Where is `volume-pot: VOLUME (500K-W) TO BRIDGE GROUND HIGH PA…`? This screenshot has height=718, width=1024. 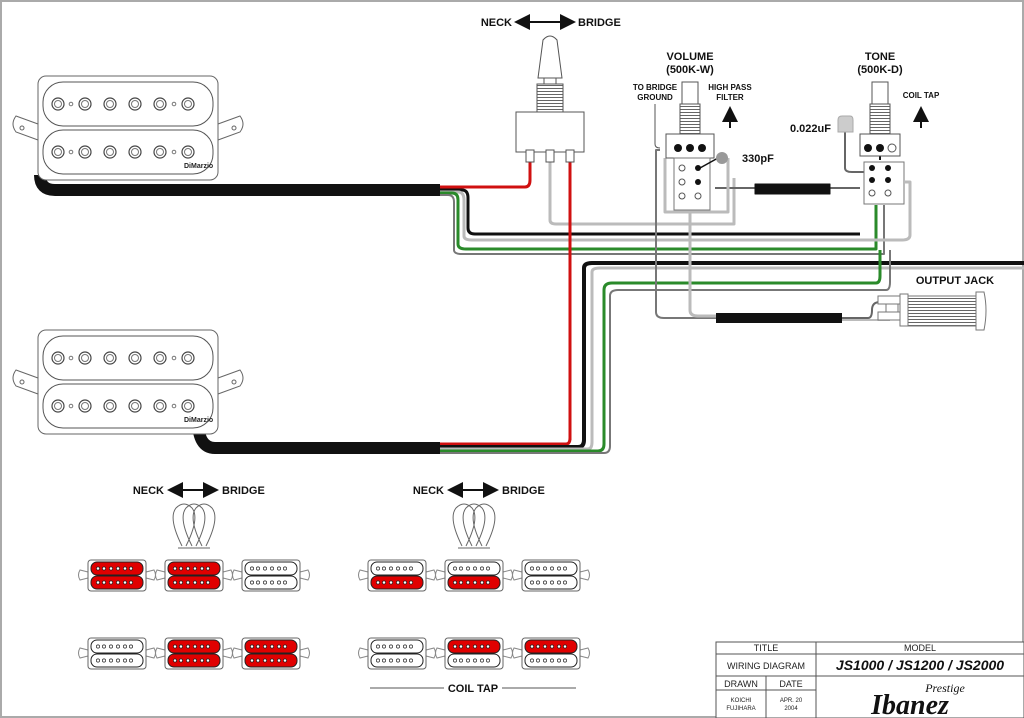
volume-pot: VOLUME (500K-W) TO BRIDGE GROUND HIGH PA… is located at coordinates (703, 131).